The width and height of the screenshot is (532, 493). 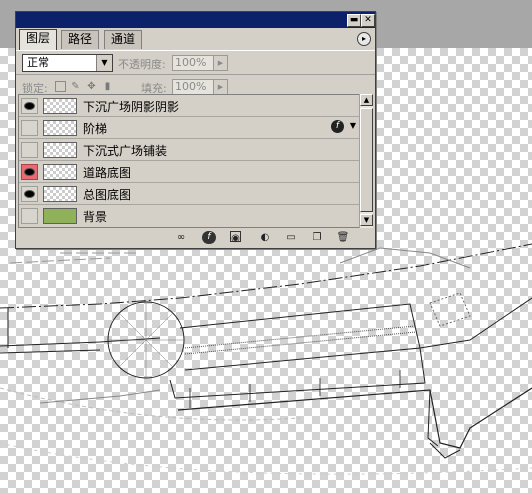 I want to click on layers-scrollbar: ▲ ▼, so click(x=366, y=161).